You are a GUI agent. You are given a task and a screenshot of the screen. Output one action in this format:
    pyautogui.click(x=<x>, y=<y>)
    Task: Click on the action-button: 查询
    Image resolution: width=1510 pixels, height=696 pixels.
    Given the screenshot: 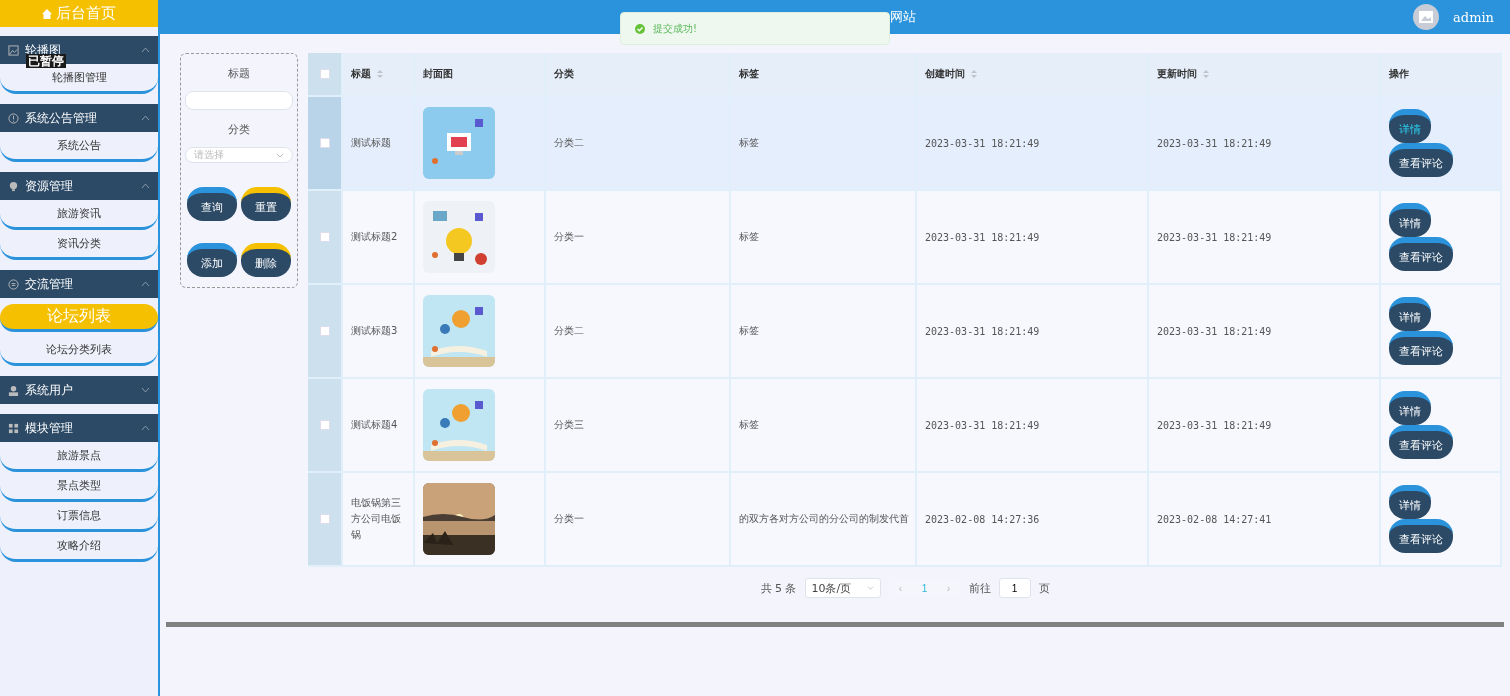 What is the action you would take?
    pyautogui.click(x=212, y=204)
    